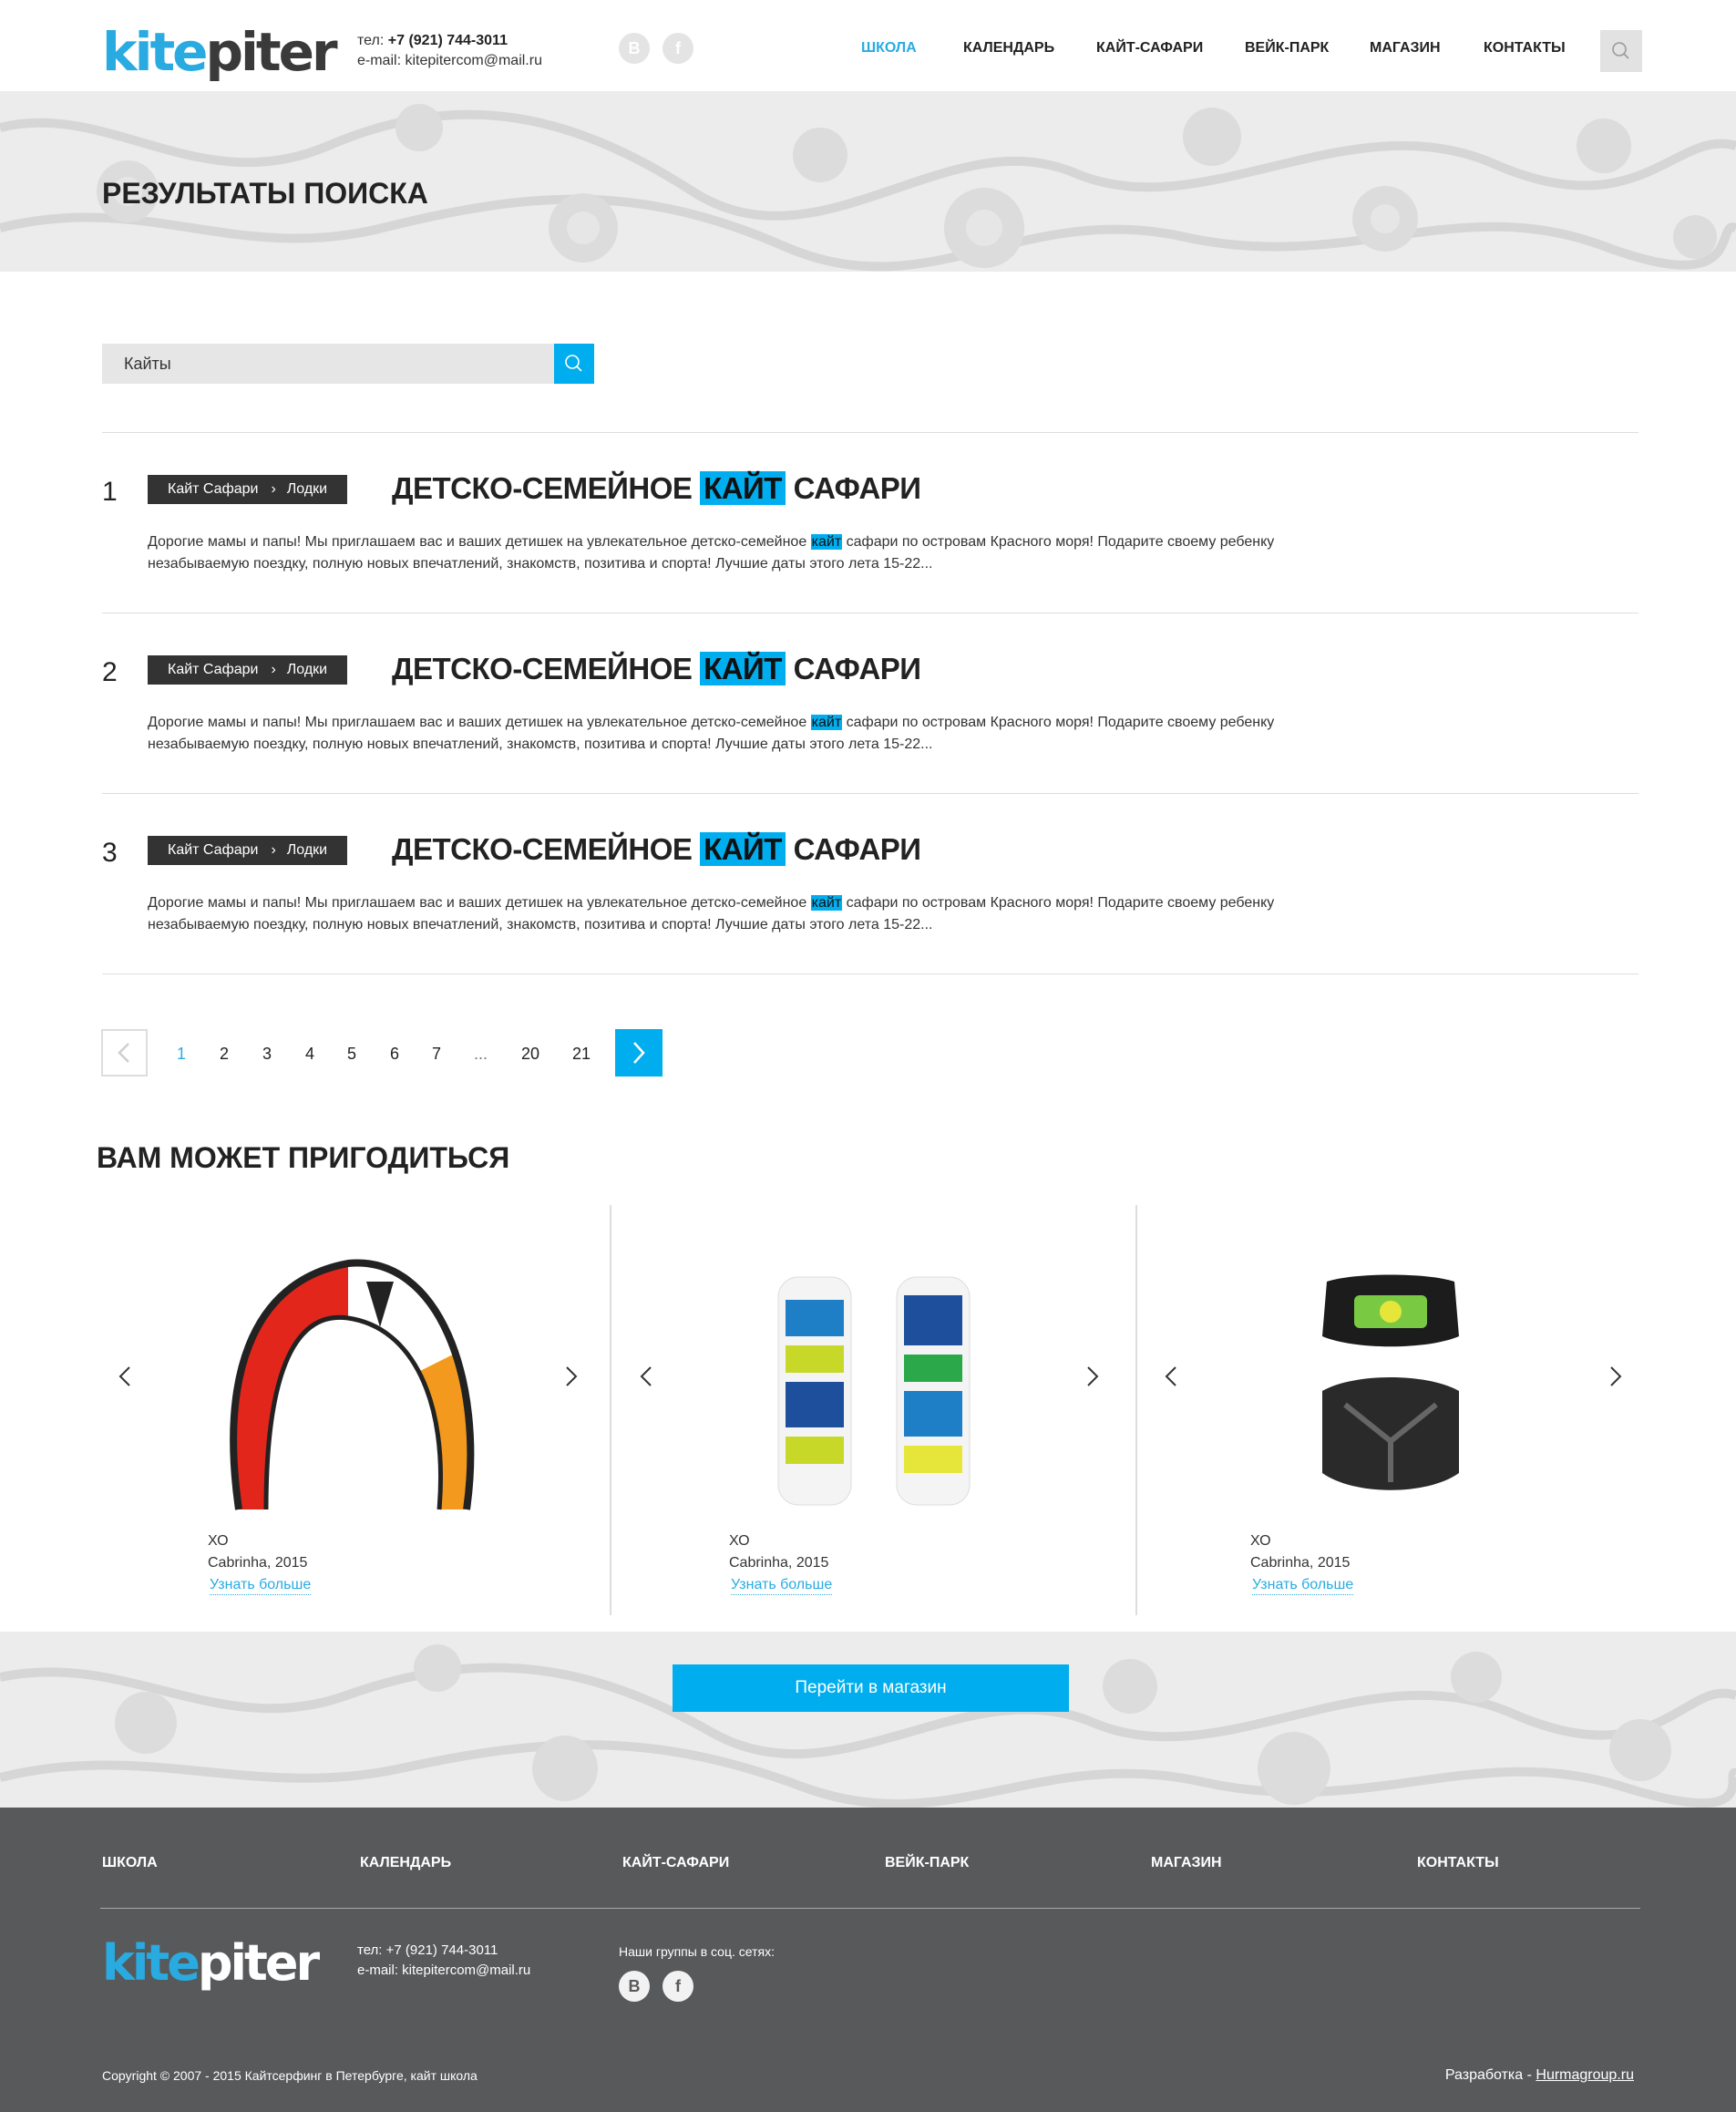  Describe the element at coordinates (675, 1863) in the screenshot. I see `footer-nav-kite-safari: КАЙТ-САФАРИ` at that location.